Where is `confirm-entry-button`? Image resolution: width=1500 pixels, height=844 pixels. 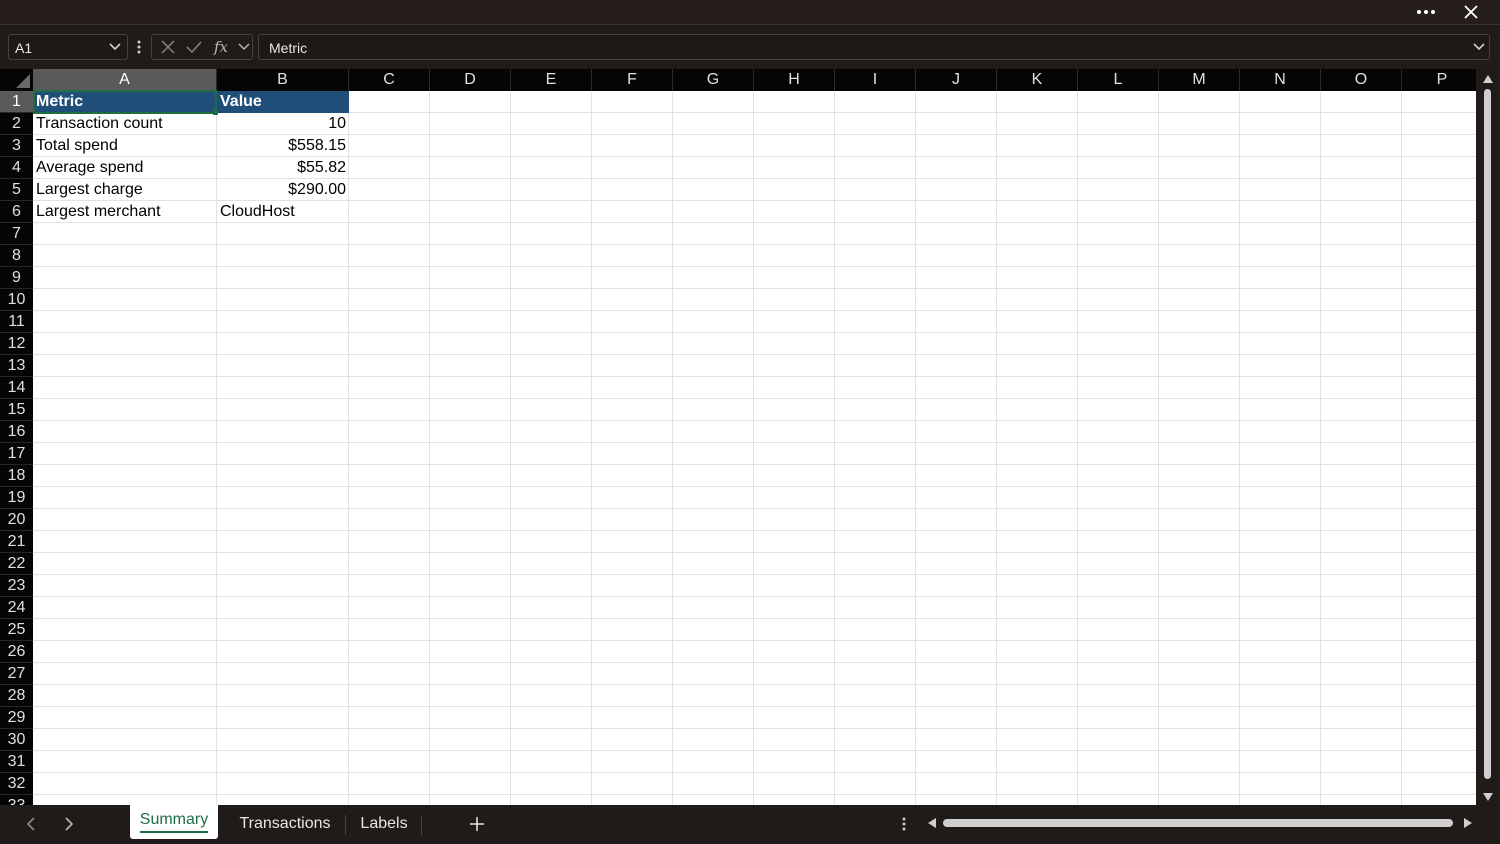
confirm-entry-button is located at coordinates (194, 47).